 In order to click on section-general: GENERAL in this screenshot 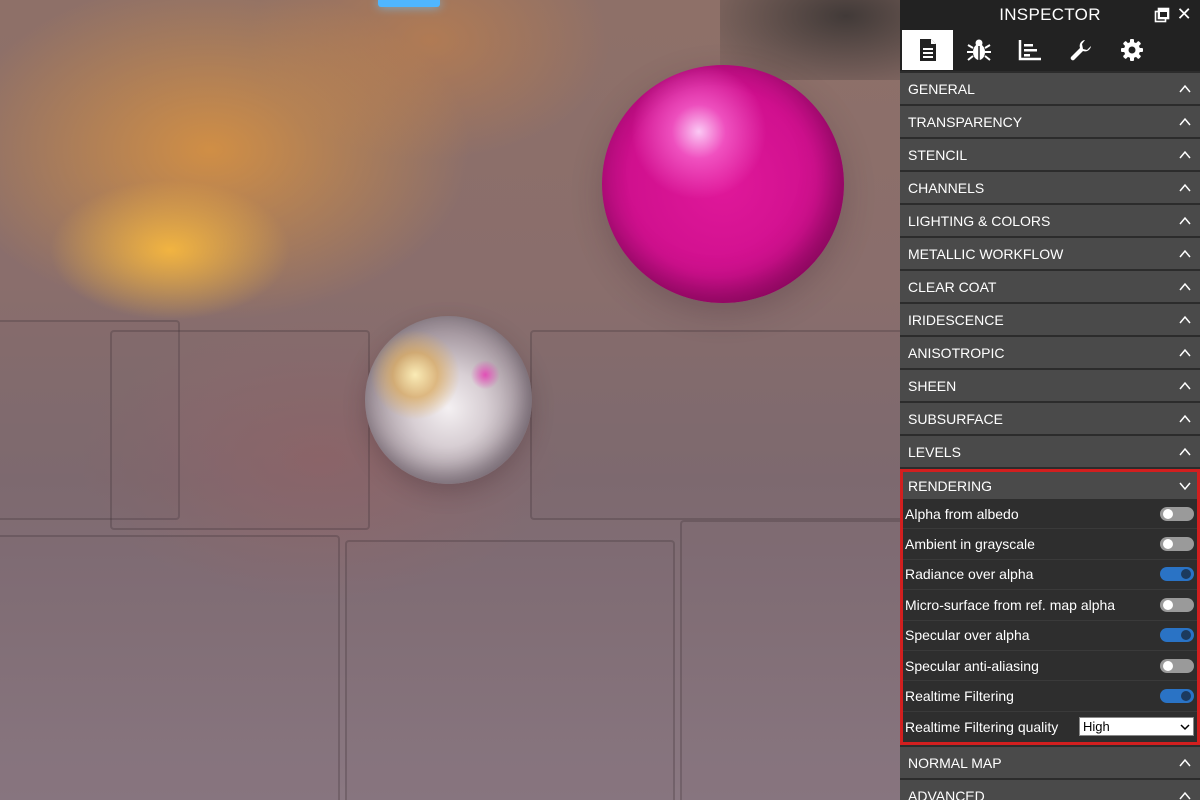, I will do `click(1050, 88)`.